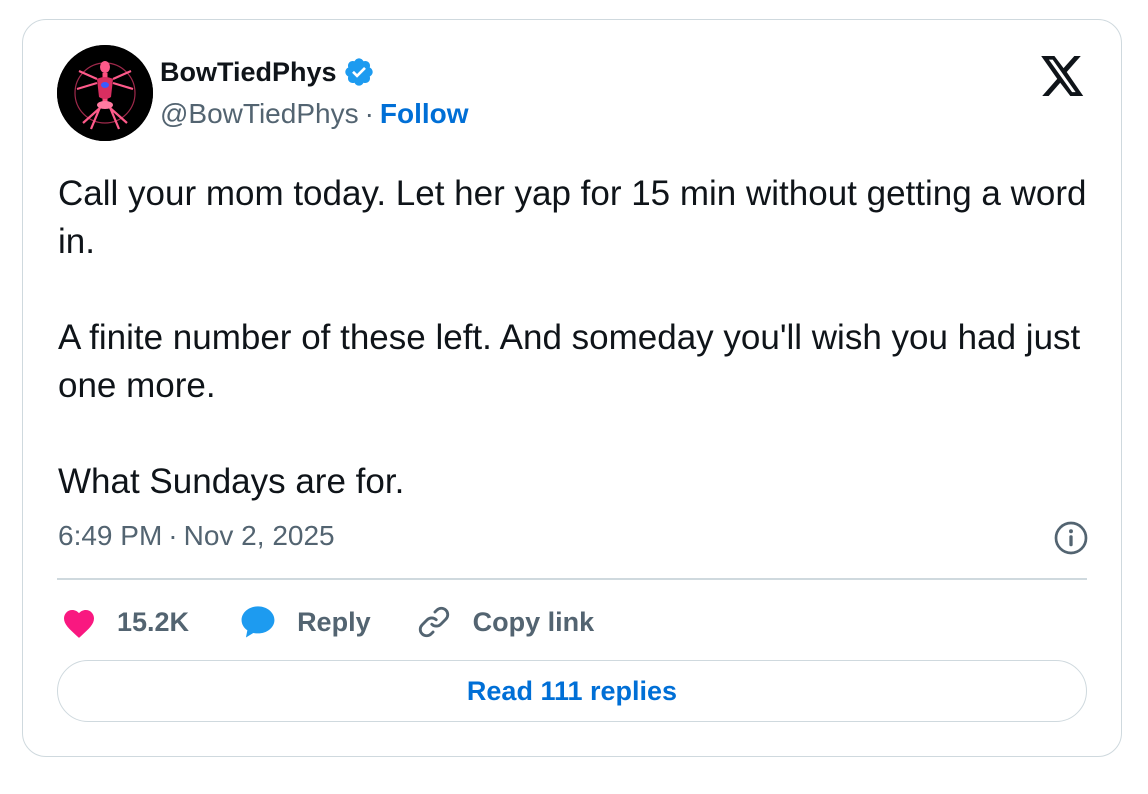  What do you see at coordinates (533, 621) in the screenshot?
I see `copy-link-label: Copy link` at bounding box center [533, 621].